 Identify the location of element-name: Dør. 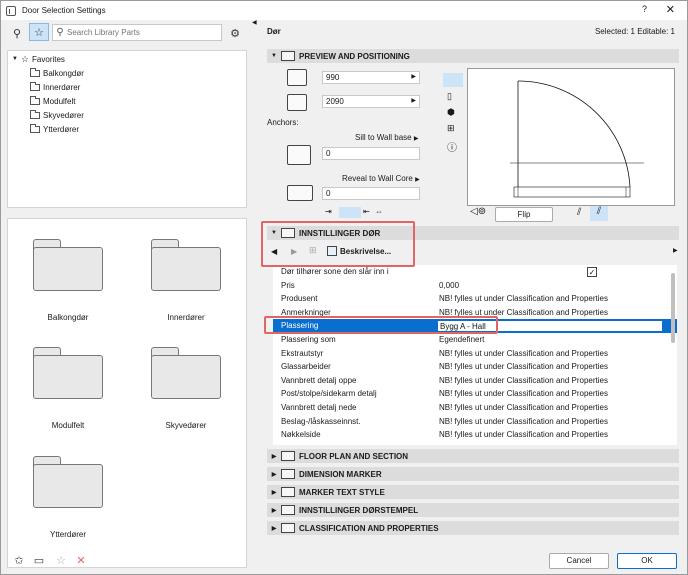
(274, 31).